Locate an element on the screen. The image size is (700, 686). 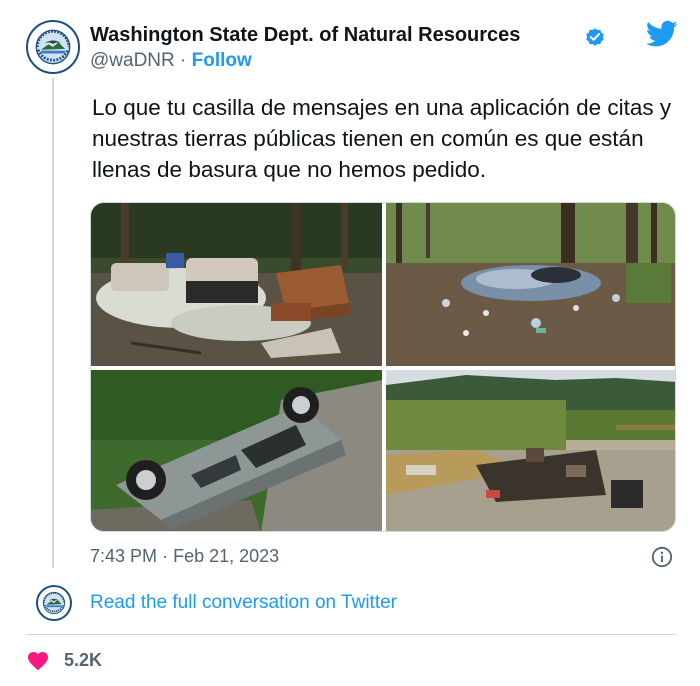
photo-overturned-car is located at coordinates (236, 450).